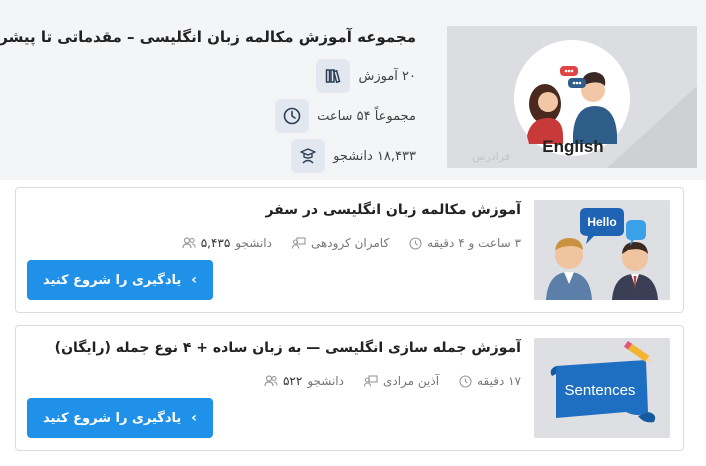  I want to click on thumb-sentences-text: Sentences, so click(600, 390).